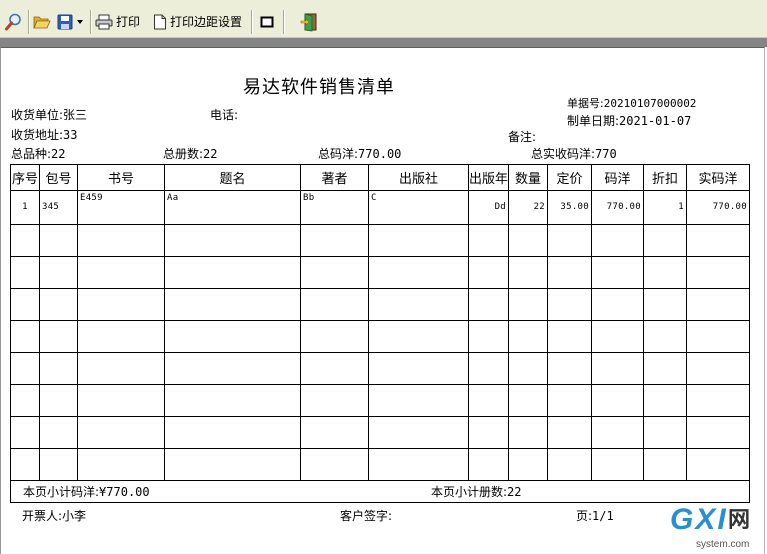  I want to click on cell-author: Bb, so click(334, 207).